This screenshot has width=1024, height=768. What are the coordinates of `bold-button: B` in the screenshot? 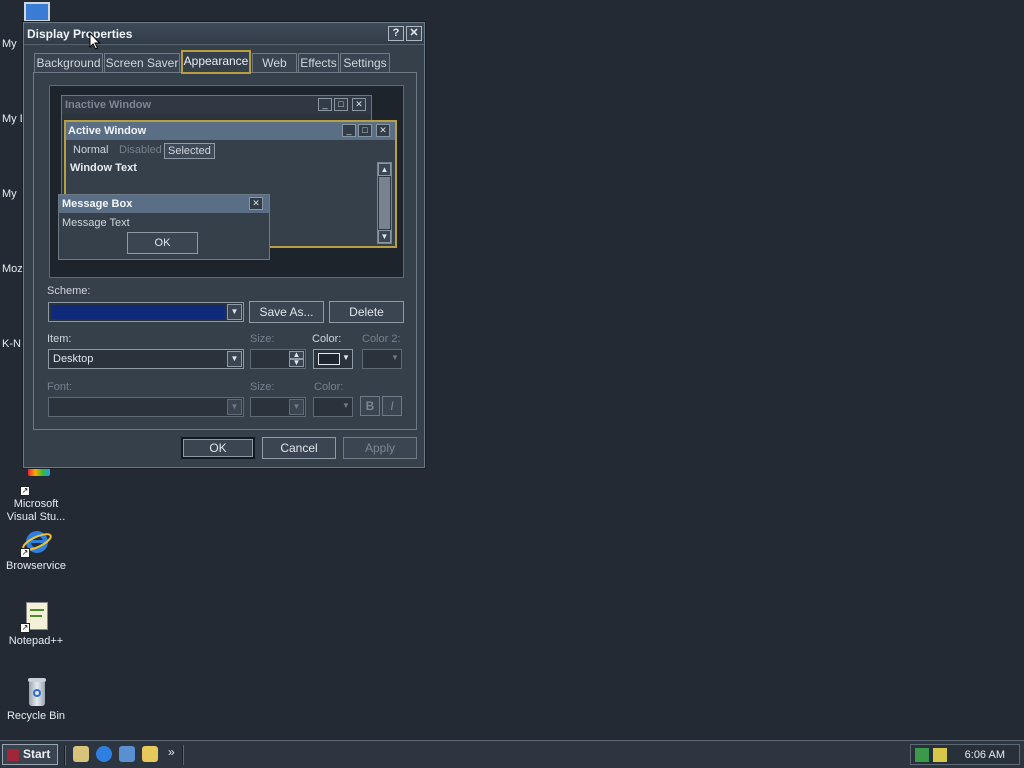 It's located at (370, 406).